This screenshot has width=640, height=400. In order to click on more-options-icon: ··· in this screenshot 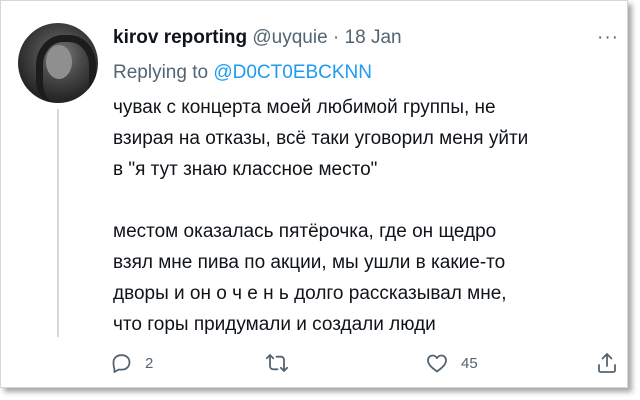, I will do `click(608, 38)`.